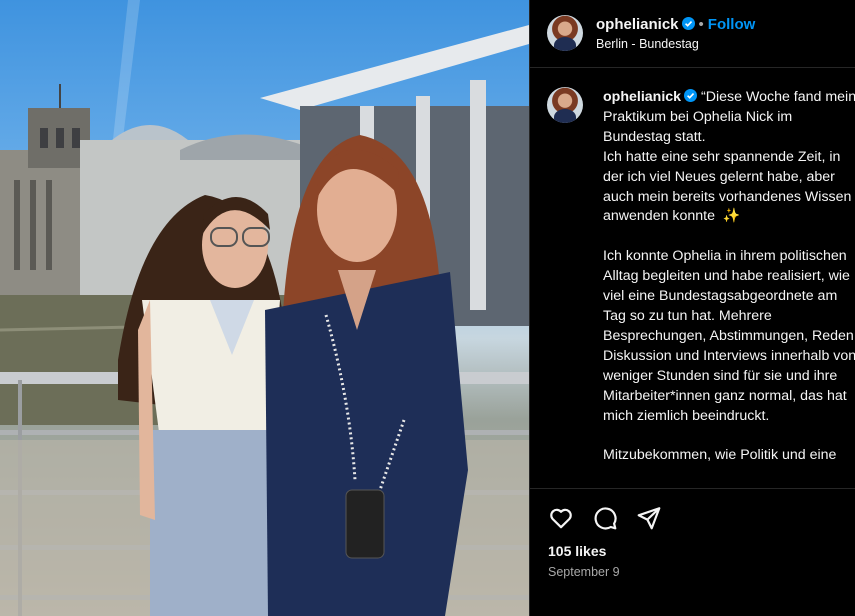 This screenshot has height=616, width=855. I want to click on likes-count: 105 likes, so click(577, 551).